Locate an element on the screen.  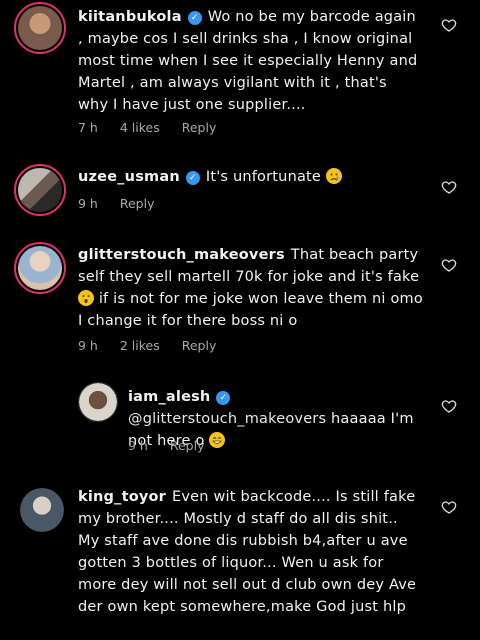
username: king_toyor is located at coordinates (122, 497).